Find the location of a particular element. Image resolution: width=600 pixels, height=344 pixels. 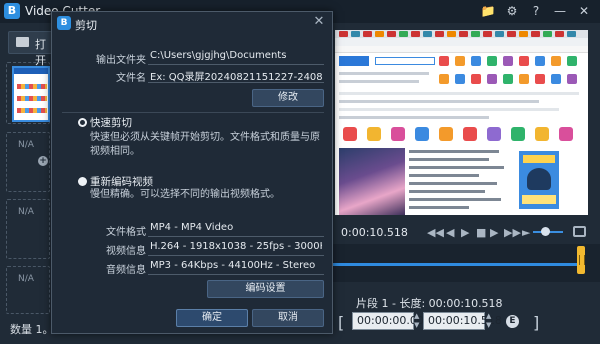

audio-info-label: 音频信息 is located at coordinates (126, 270).